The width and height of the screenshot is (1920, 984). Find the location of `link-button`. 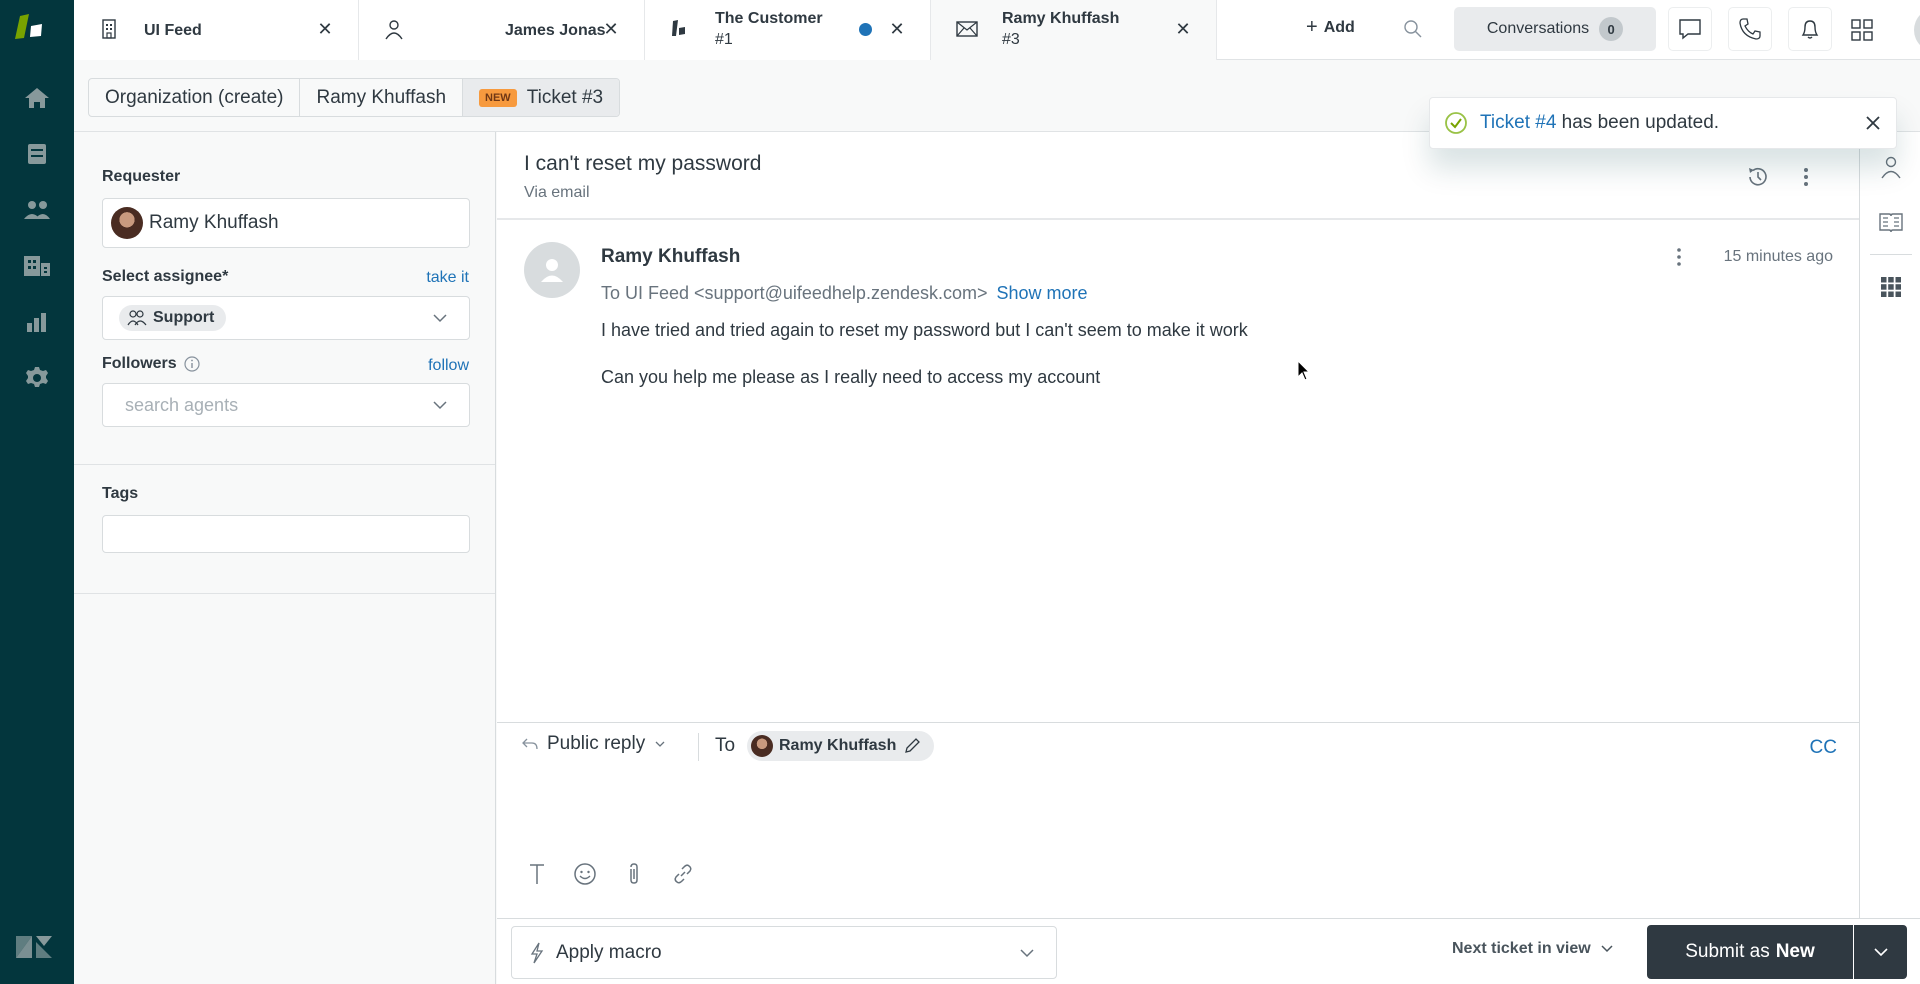

link-button is located at coordinates (683, 874).